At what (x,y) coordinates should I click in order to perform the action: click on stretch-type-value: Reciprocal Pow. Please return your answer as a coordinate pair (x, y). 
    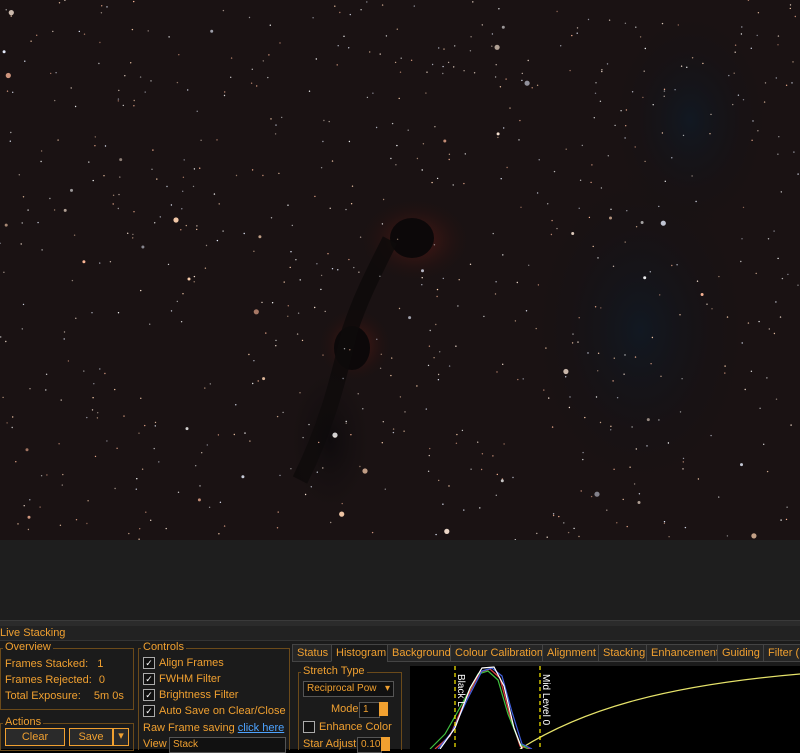
    Looking at the image, I should click on (342, 688).